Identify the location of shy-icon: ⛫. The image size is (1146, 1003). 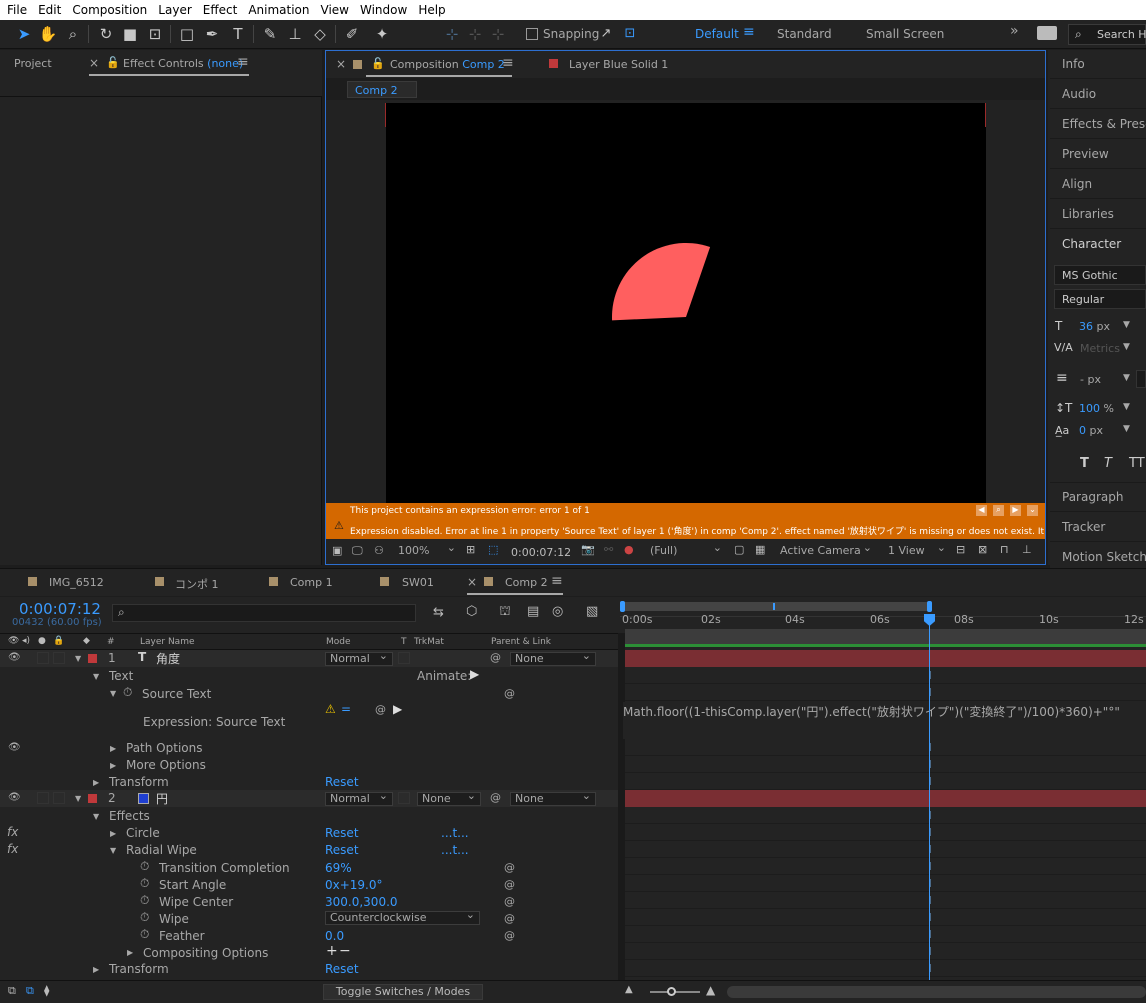
(505, 612).